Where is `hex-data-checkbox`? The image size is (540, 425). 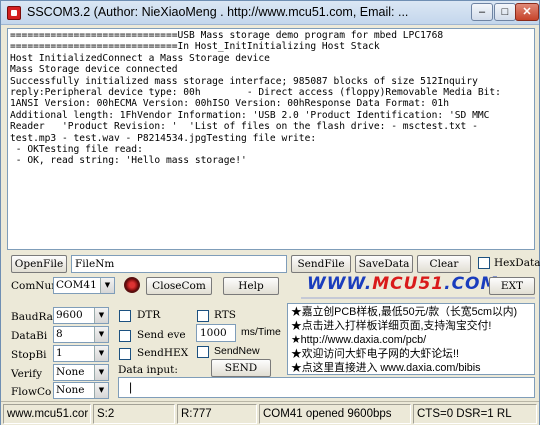 hex-data-checkbox is located at coordinates (484, 263).